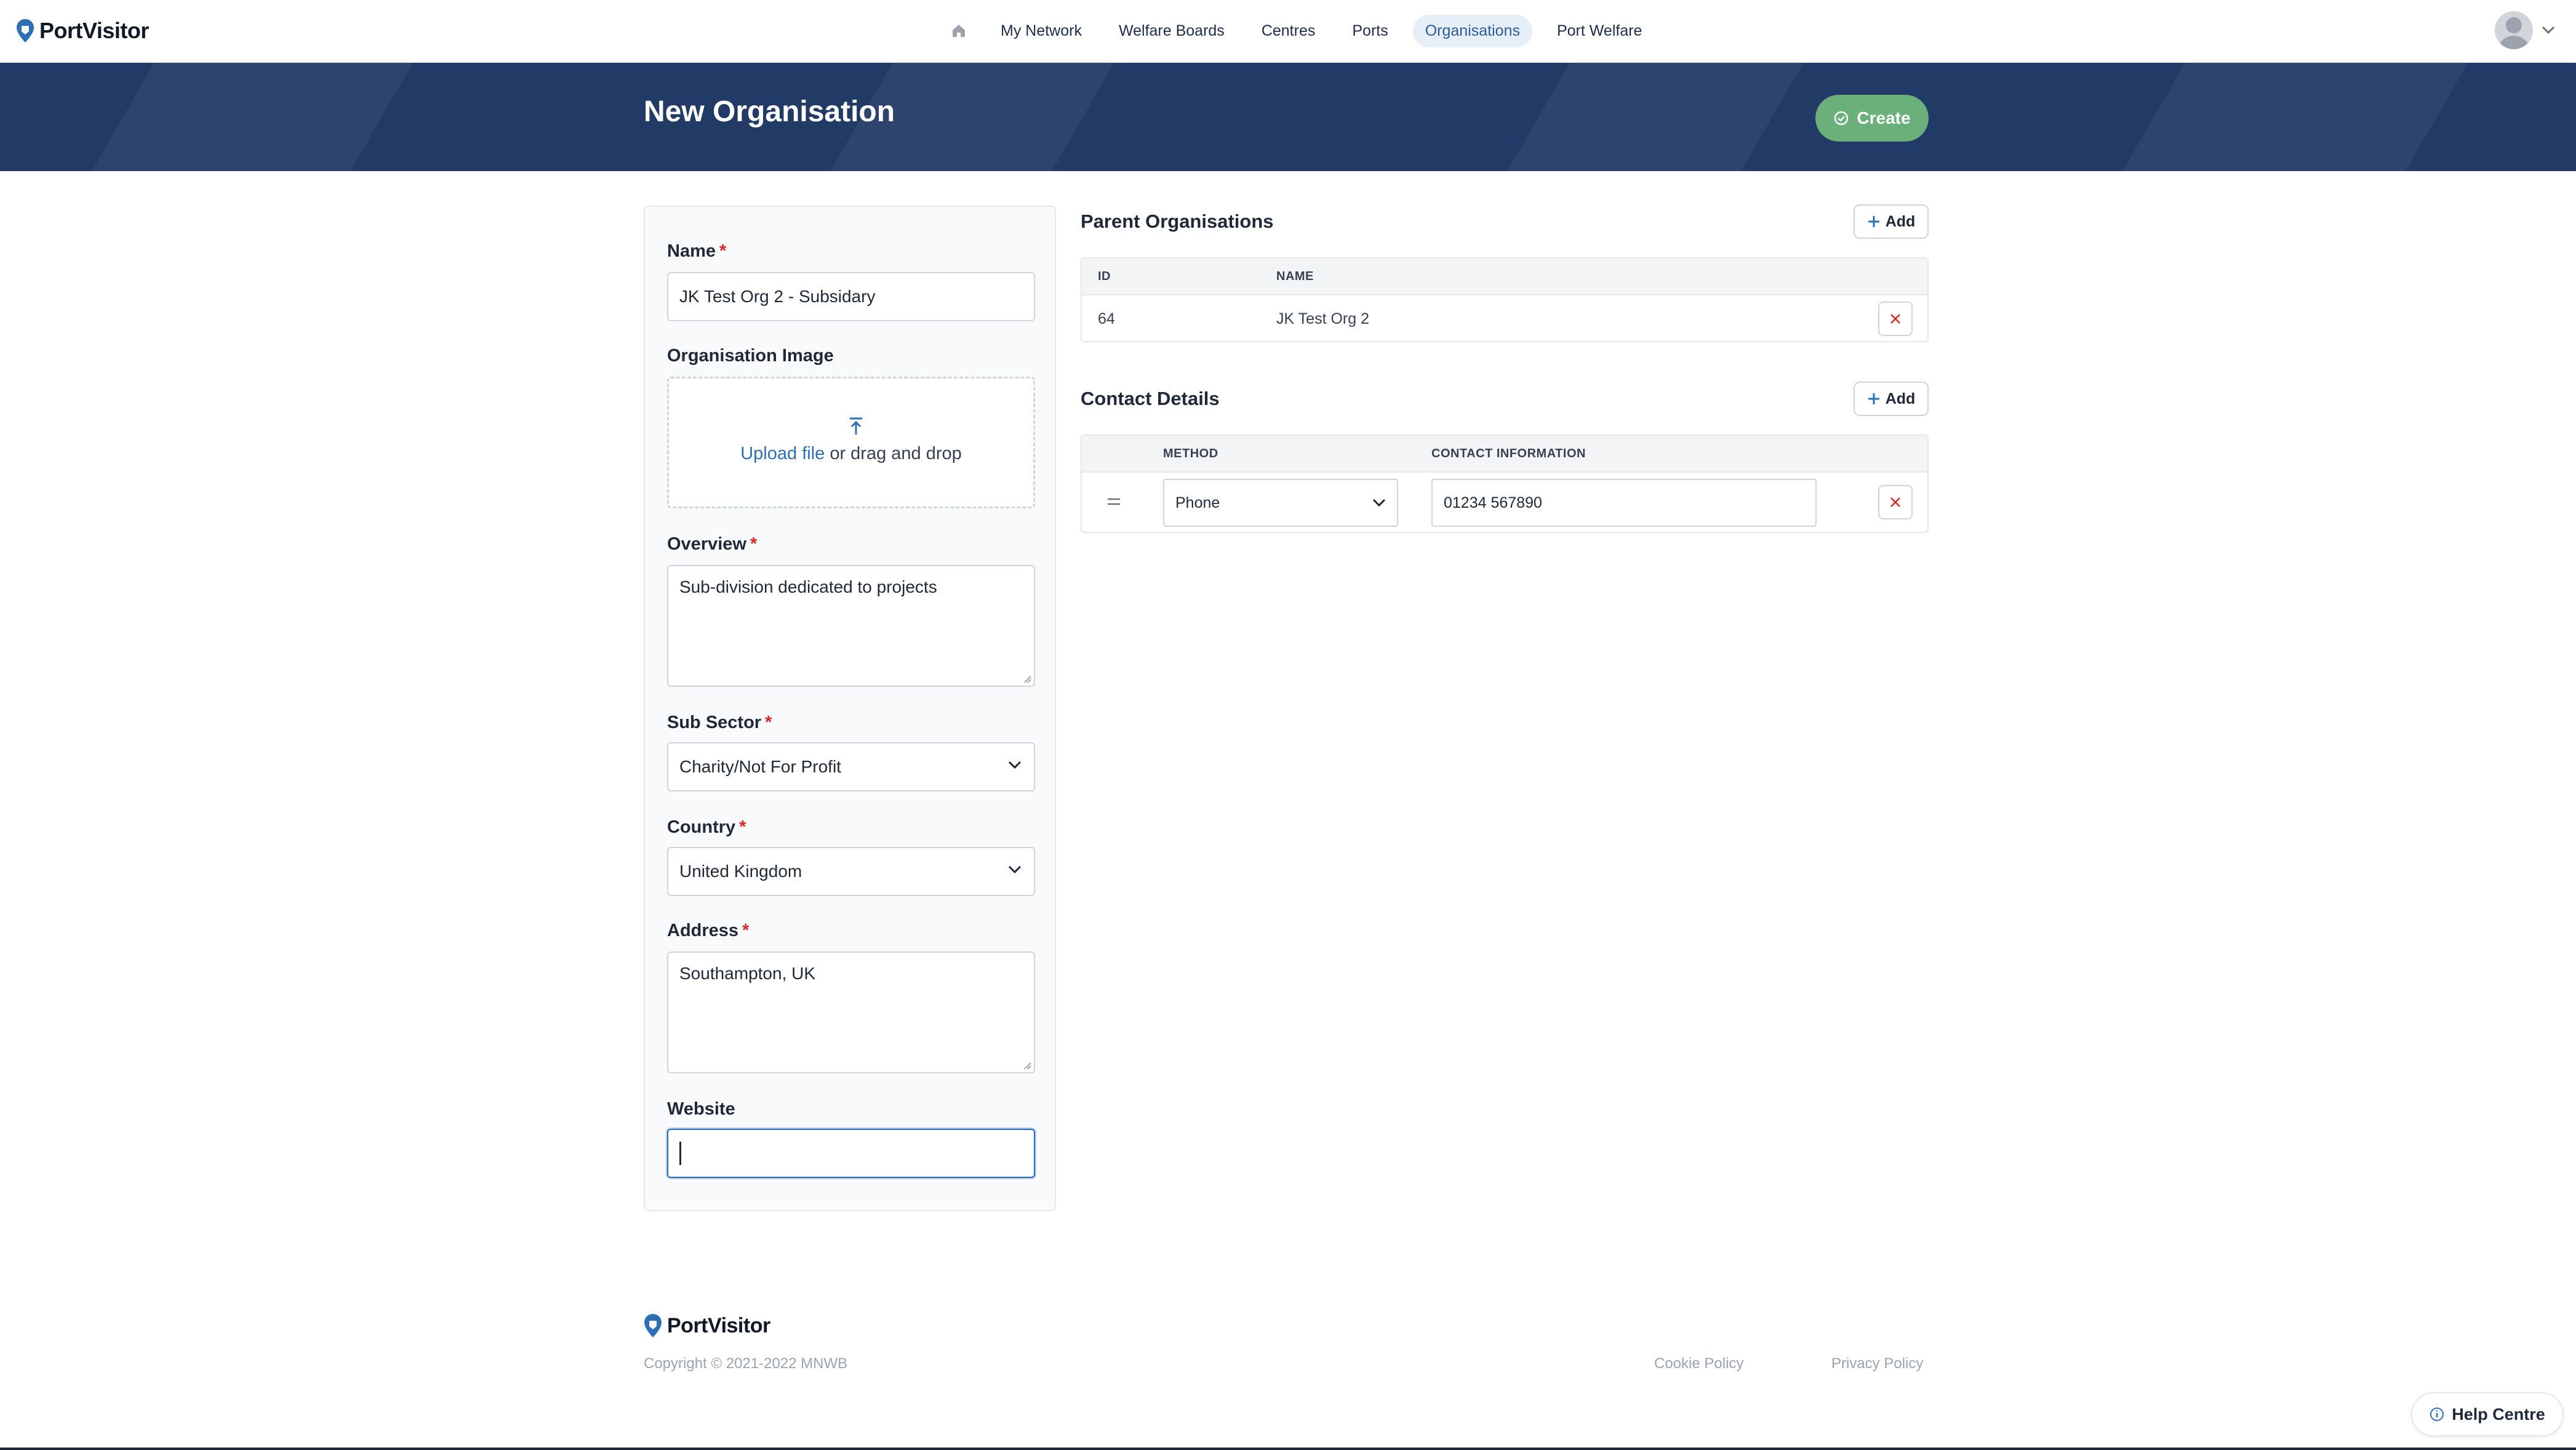 This screenshot has width=2576, height=1450. What do you see at coordinates (1841, 118) in the screenshot?
I see `check-circle-icon` at bounding box center [1841, 118].